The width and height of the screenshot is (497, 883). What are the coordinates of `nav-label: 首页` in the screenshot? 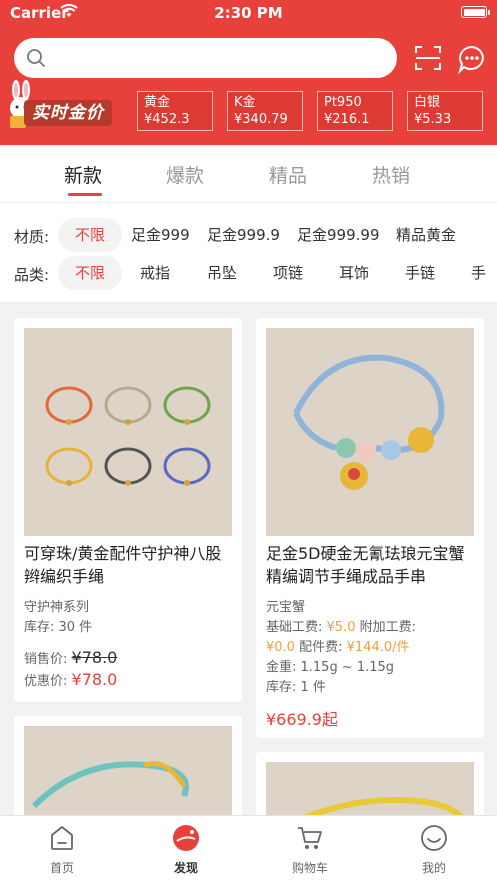 It's located at (61, 868).